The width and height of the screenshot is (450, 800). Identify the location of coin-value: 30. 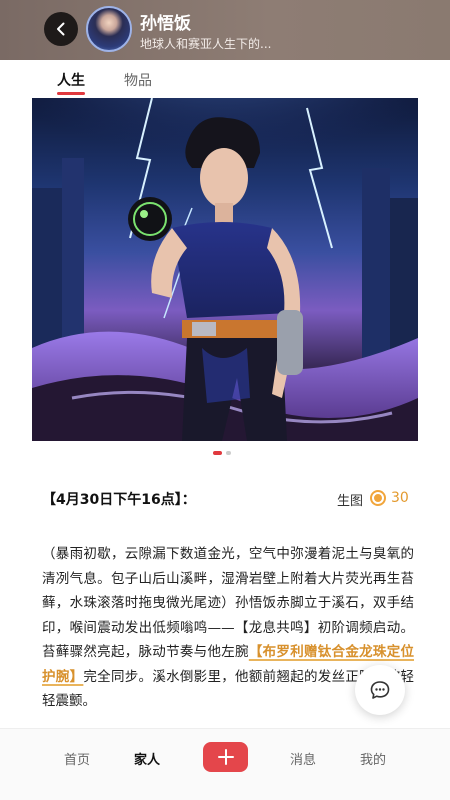
(400, 498).